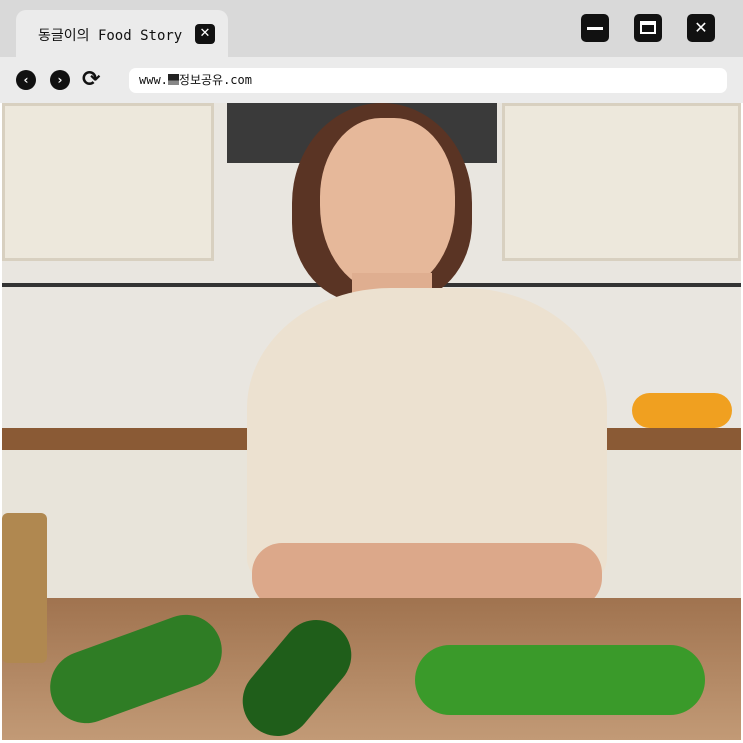 This screenshot has width=743, height=743. What do you see at coordinates (60, 80) in the screenshot?
I see `forward-button: ›` at bounding box center [60, 80].